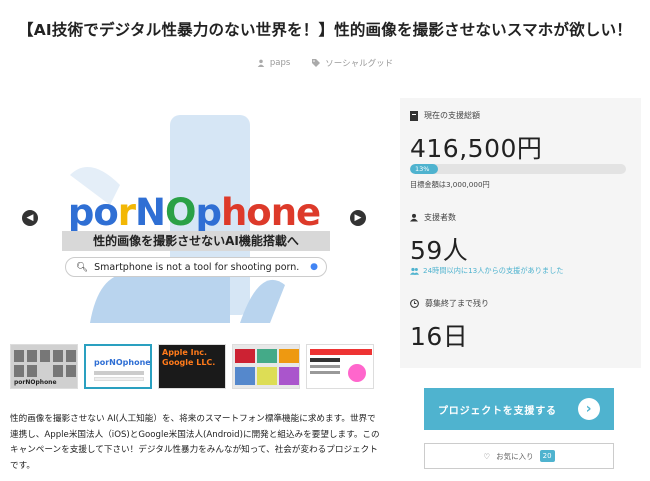 This screenshot has width=650, height=481. What do you see at coordinates (358, 218) in the screenshot?
I see `next-arrow-button: ▶` at bounding box center [358, 218].